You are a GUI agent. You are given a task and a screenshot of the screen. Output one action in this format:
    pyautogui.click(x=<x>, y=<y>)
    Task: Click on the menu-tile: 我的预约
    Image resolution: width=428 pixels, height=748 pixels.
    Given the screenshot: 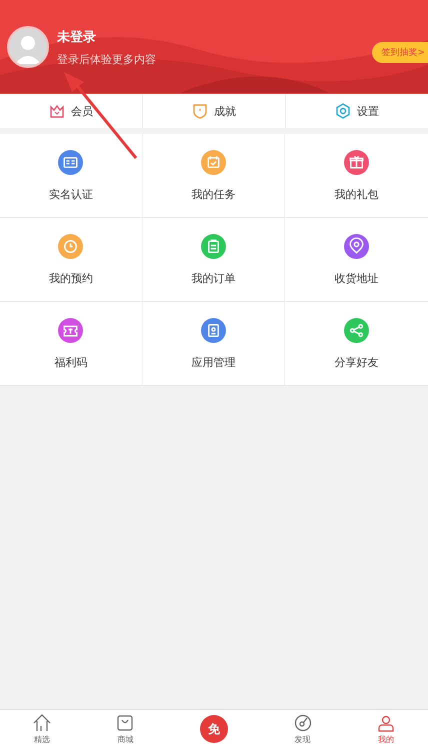 What is the action you would take?
    pyautogui.click(x=71, y=260)
    